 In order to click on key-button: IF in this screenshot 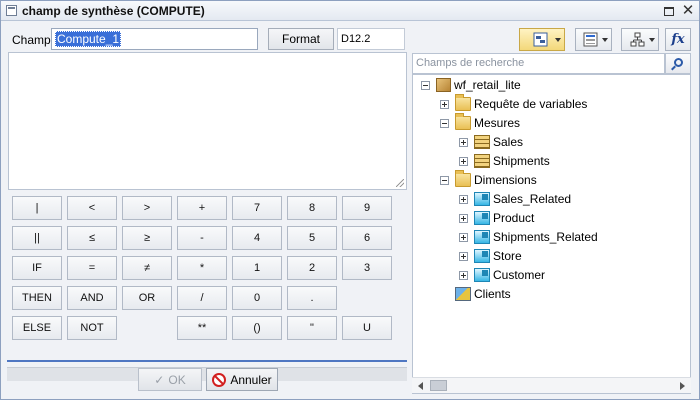, I will do `click(37, 268)`.